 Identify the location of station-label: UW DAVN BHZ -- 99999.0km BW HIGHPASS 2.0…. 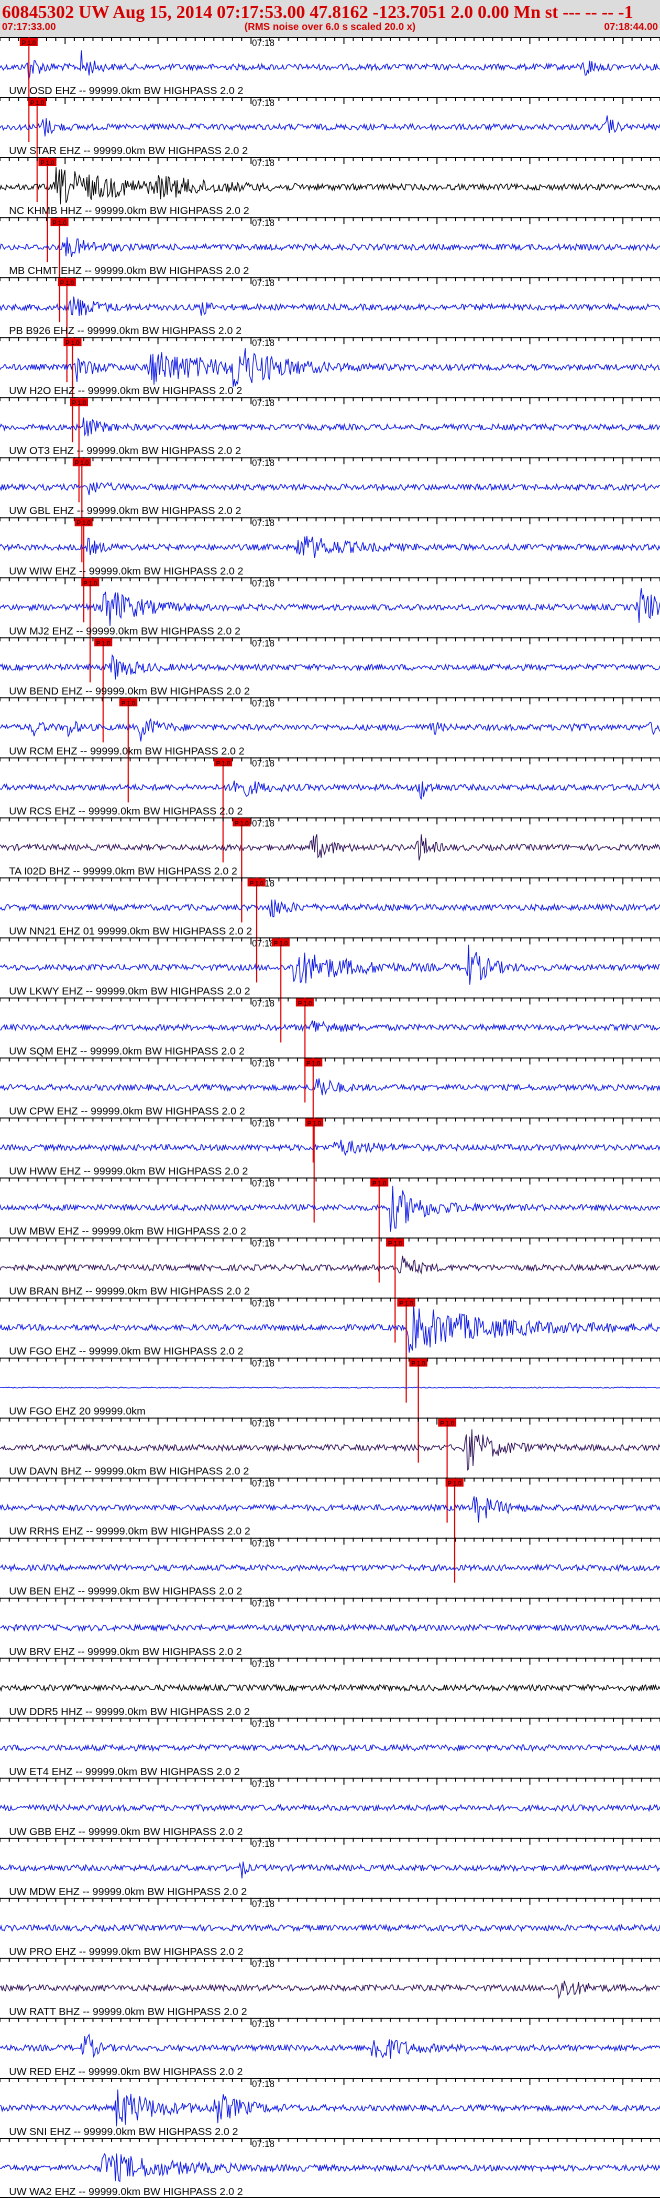
(129, 1472).